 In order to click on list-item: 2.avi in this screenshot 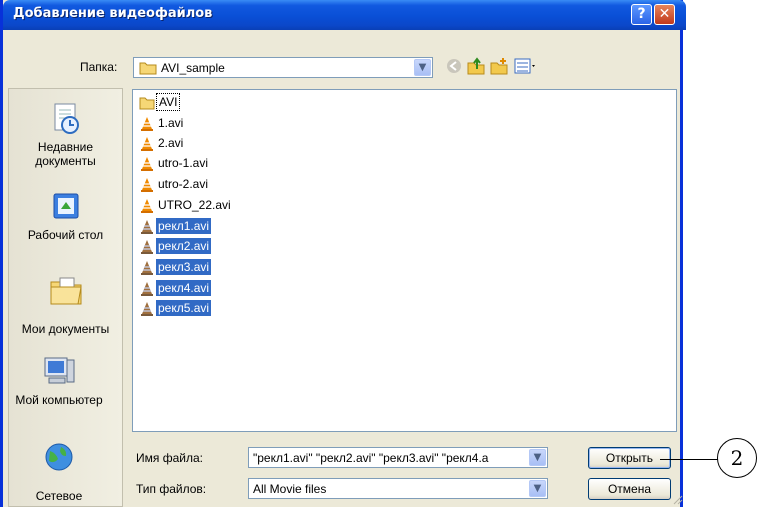, I will do `click(162, 143)`.